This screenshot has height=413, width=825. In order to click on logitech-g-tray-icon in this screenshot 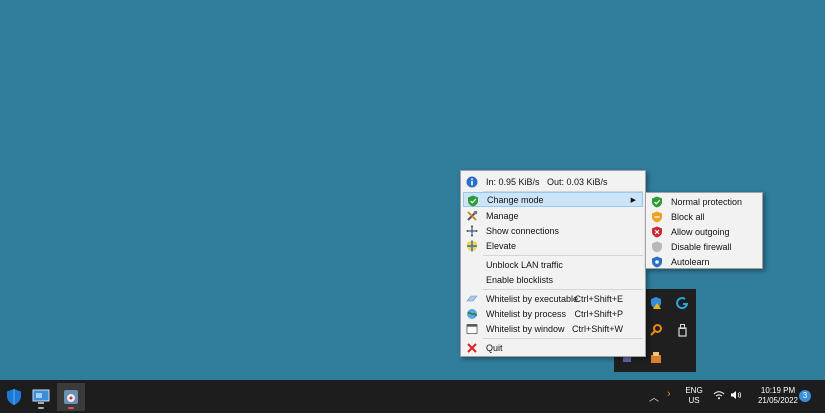, I will do `click(682, 303)`.